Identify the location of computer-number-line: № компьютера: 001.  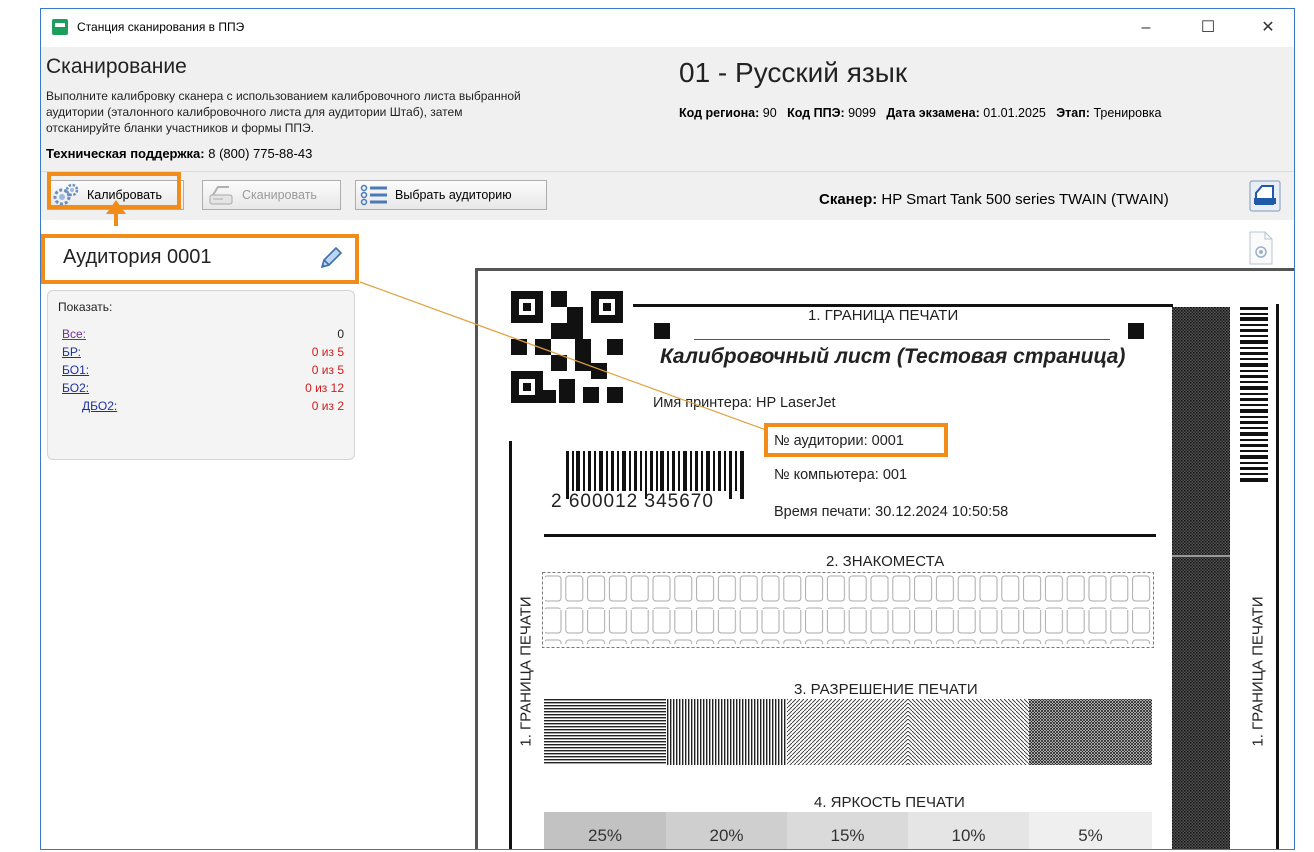
(841, 475).